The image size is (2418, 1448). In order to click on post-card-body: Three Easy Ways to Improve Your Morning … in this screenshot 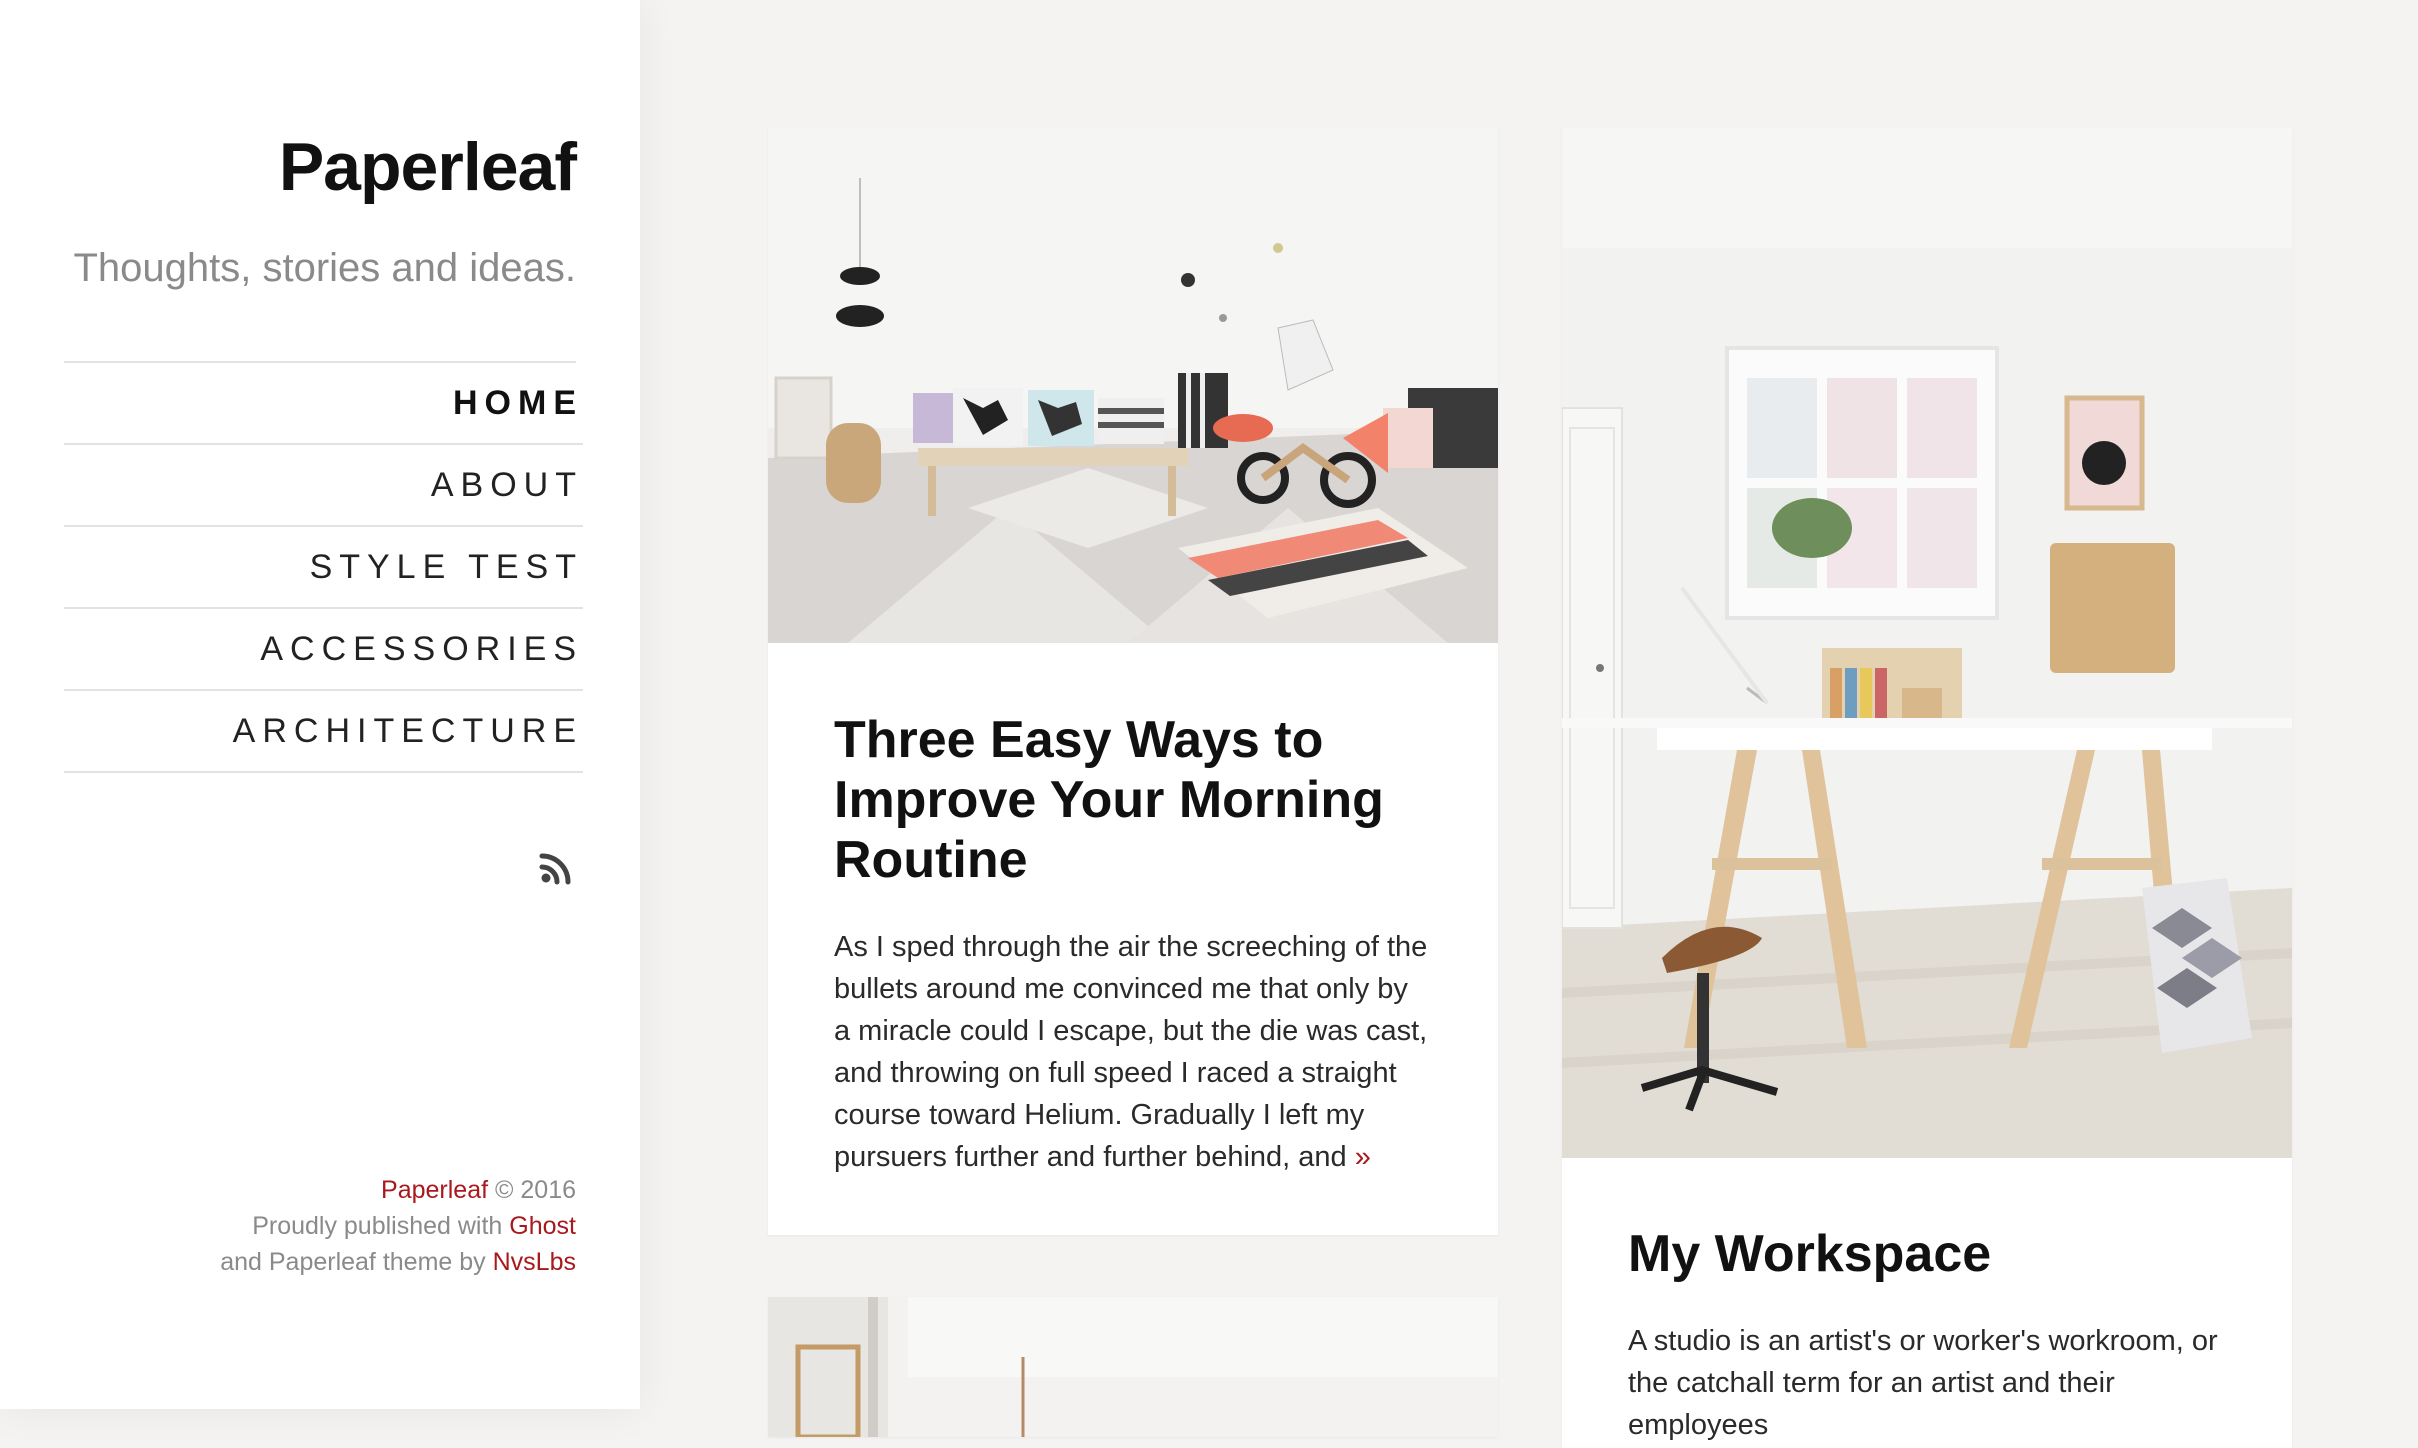, I will do `click(1133, 944)`.